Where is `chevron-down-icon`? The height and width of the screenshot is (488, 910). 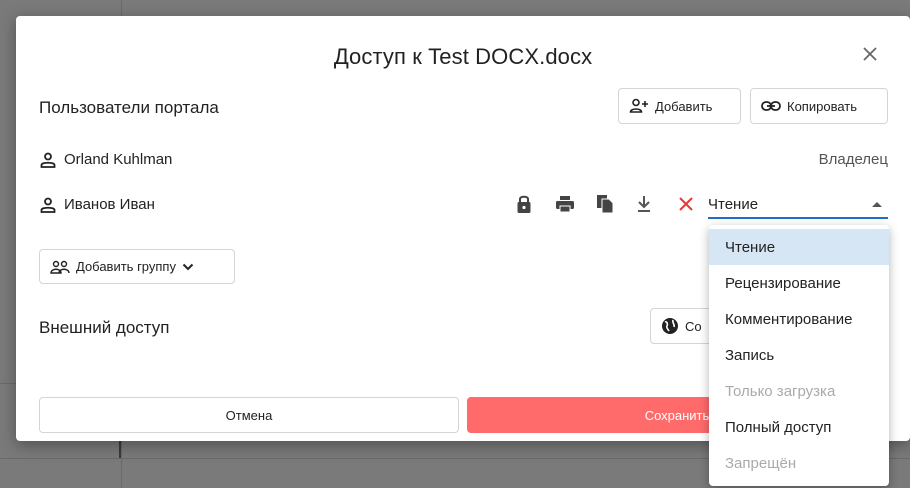
chevron-down-icon is located at coordinates (188, 266).